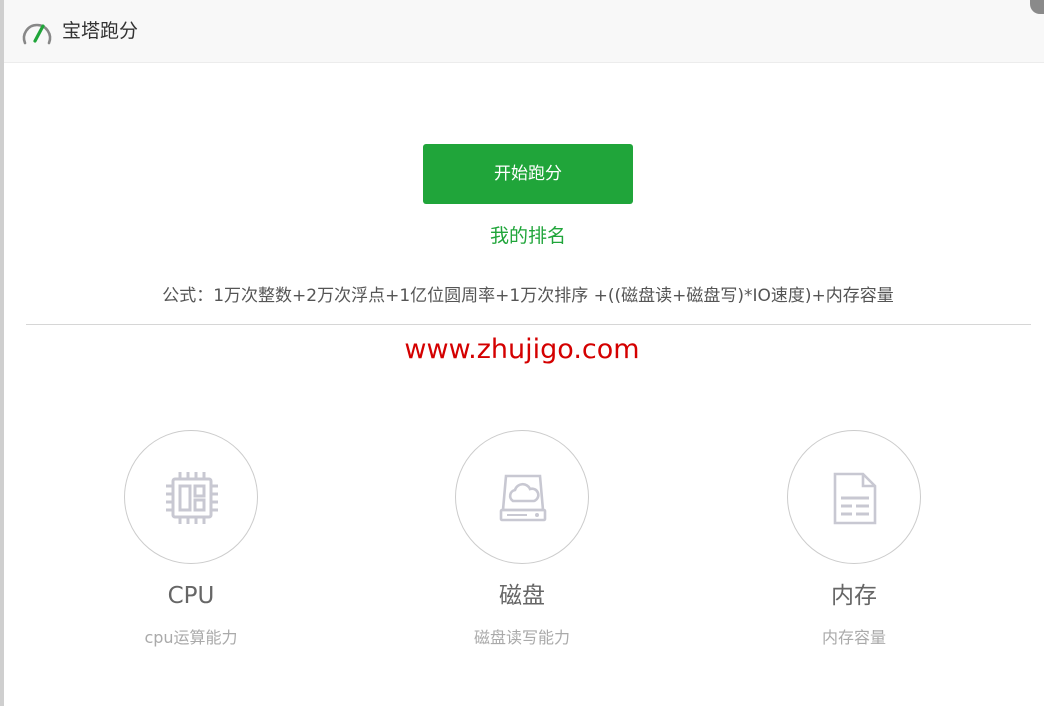 The image size is (1044, 706). Describe the element at coordinates (522, 596) in the screenshot. I see `disk-title: 磁盘` at that location.